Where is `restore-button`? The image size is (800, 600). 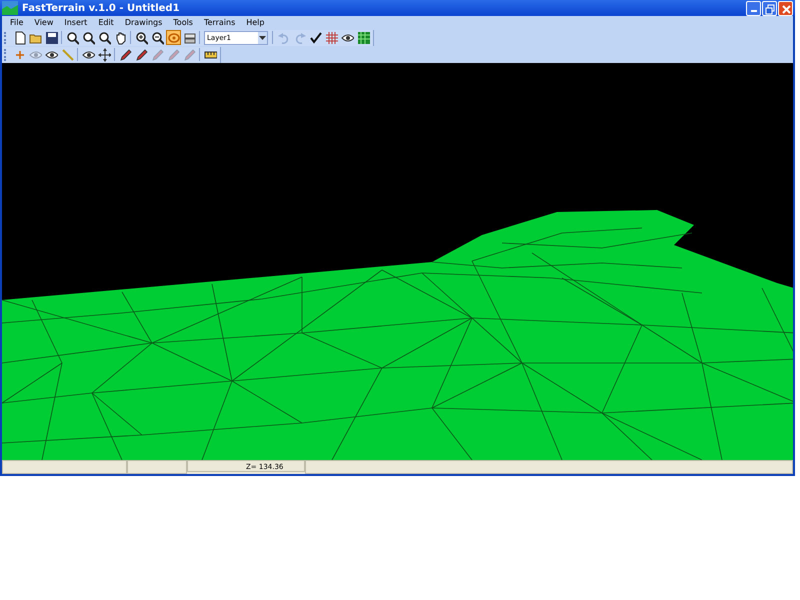 restore-button is located at coordinates (769, 8).